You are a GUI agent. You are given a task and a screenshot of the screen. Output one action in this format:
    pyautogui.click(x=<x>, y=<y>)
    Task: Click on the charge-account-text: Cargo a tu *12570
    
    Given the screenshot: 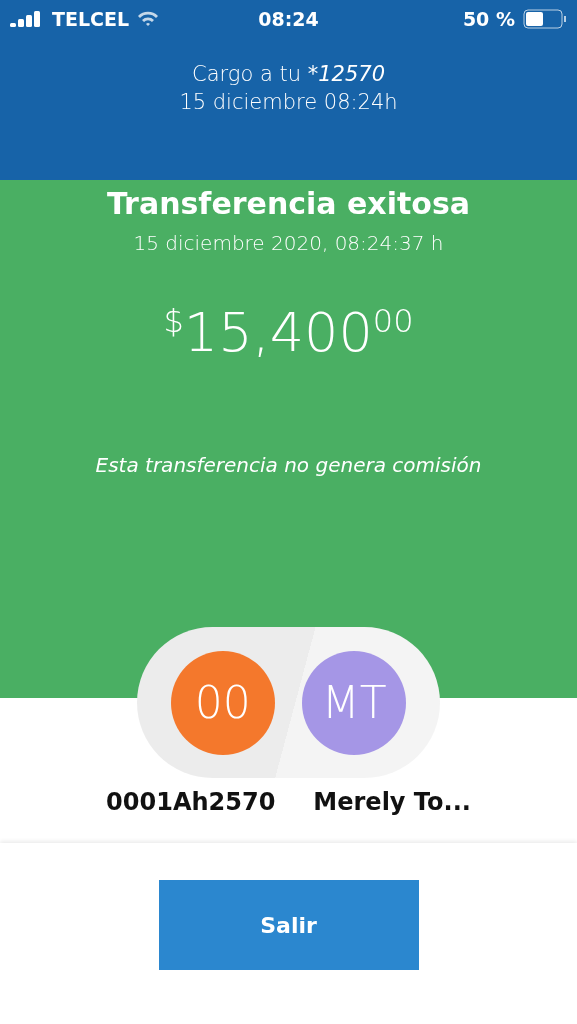 What is the action you would take?
    pyautogui.click(x=288, y=74)
    